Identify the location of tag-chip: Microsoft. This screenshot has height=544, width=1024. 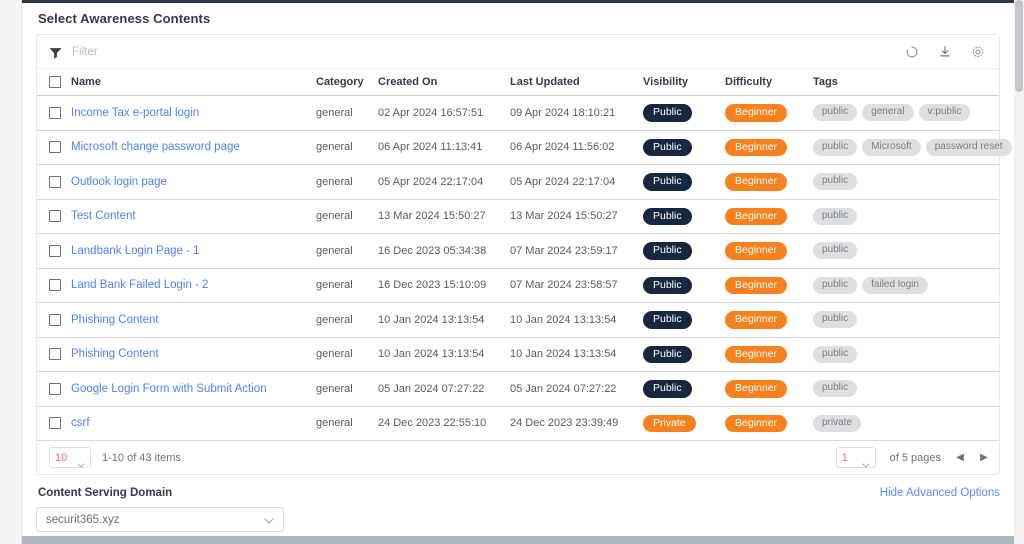
(891, 147).